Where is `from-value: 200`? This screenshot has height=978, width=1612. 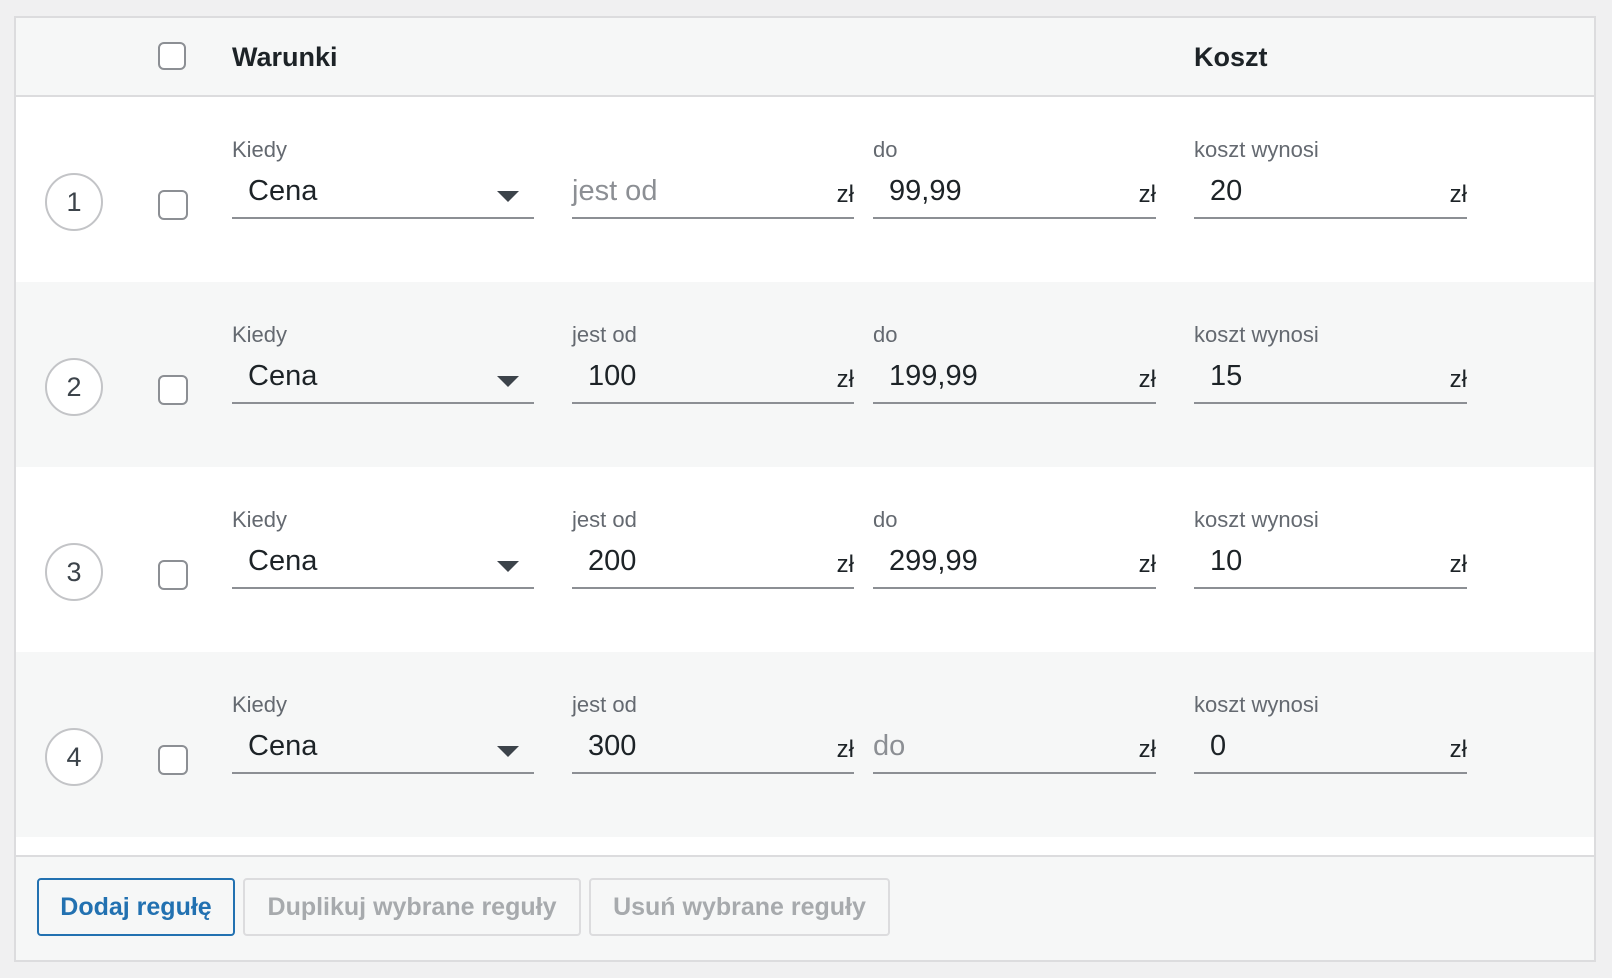 from-value: 200 is located at coordinates (612, 561).